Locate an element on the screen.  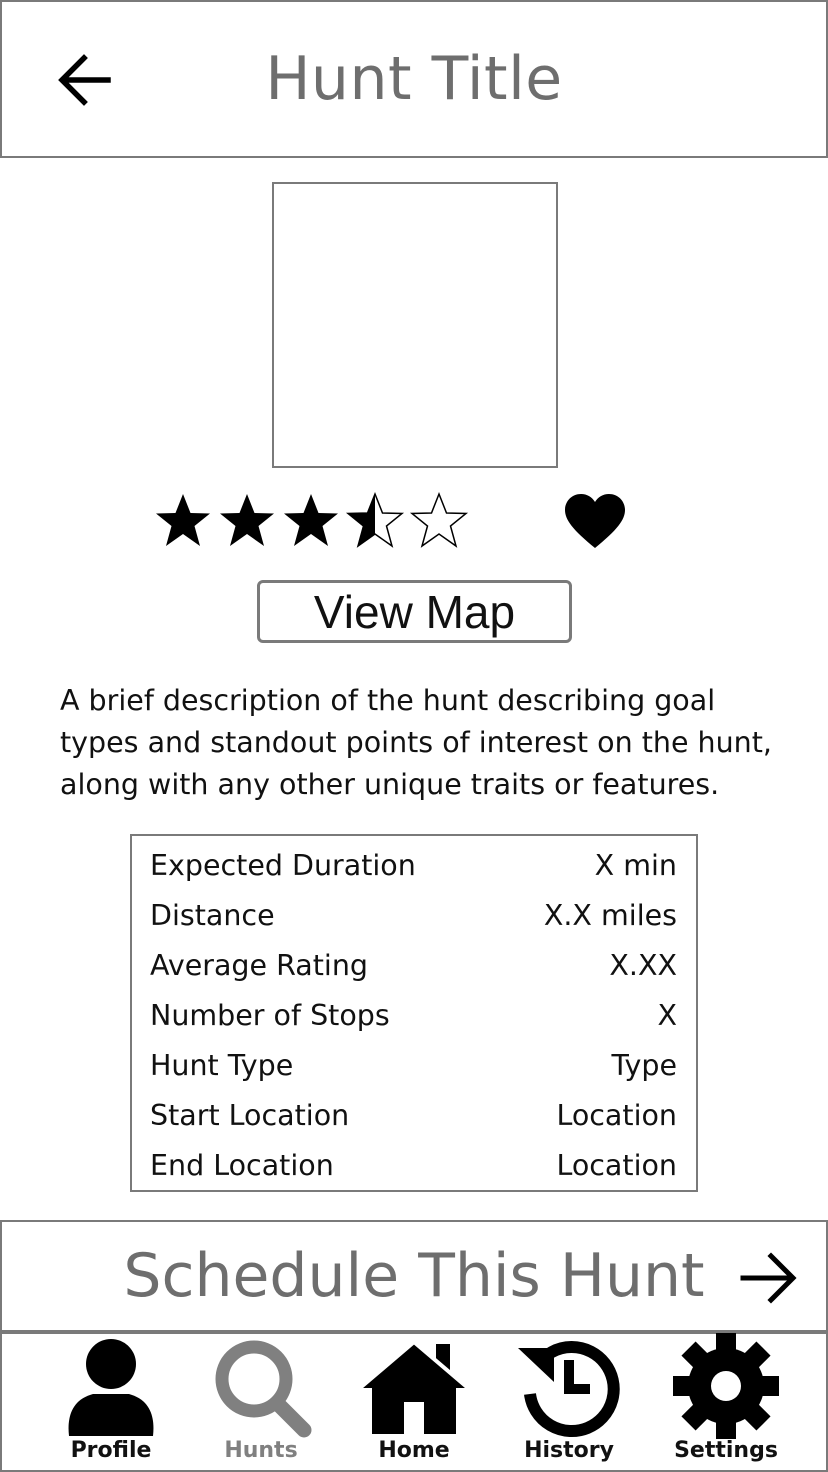
stat-row: Expected Duration X min is located at coordinates (413, 873).